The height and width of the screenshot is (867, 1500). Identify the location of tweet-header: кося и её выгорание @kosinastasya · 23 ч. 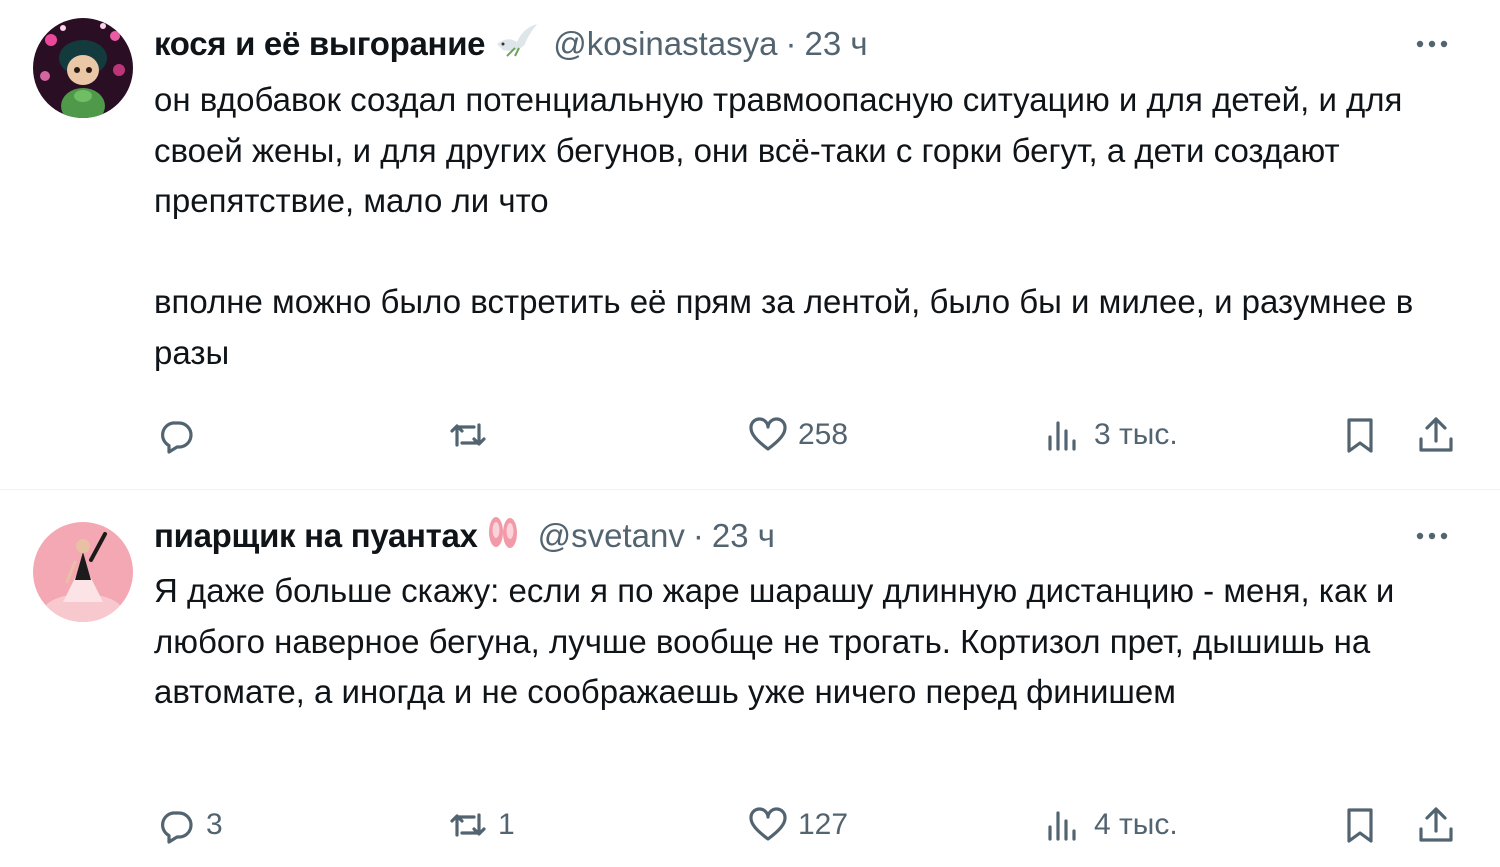
(511, 44).